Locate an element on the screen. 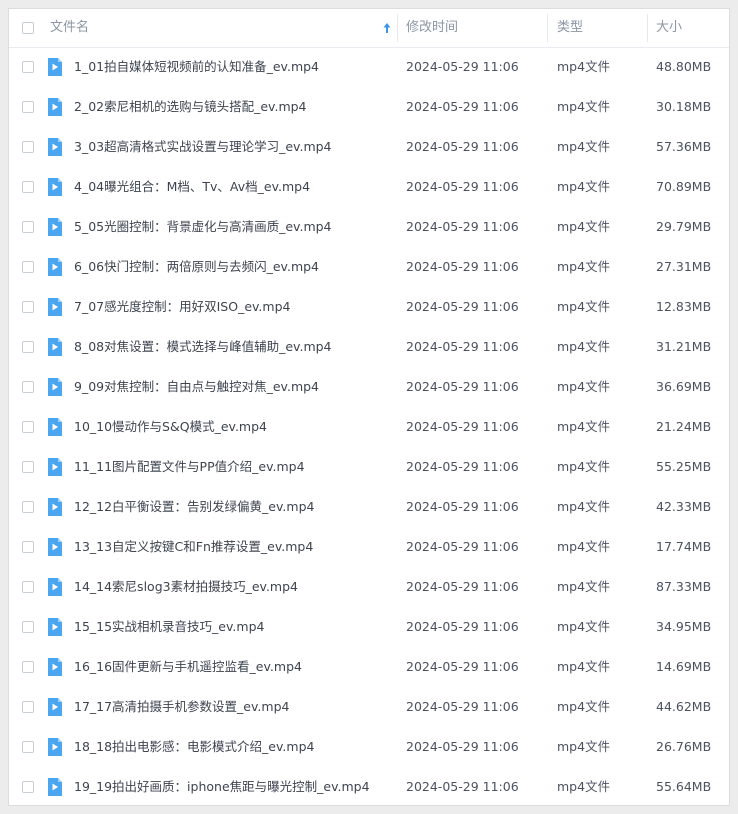  file-name: 8_08对焦设置：模式选择与峰值辅助_ev.mp4 is located at coordinates (203, 347).